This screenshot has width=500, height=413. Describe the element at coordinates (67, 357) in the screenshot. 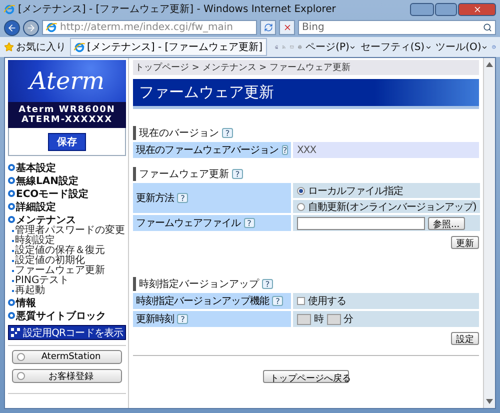

I see `link-button: AtermStation` at that location.